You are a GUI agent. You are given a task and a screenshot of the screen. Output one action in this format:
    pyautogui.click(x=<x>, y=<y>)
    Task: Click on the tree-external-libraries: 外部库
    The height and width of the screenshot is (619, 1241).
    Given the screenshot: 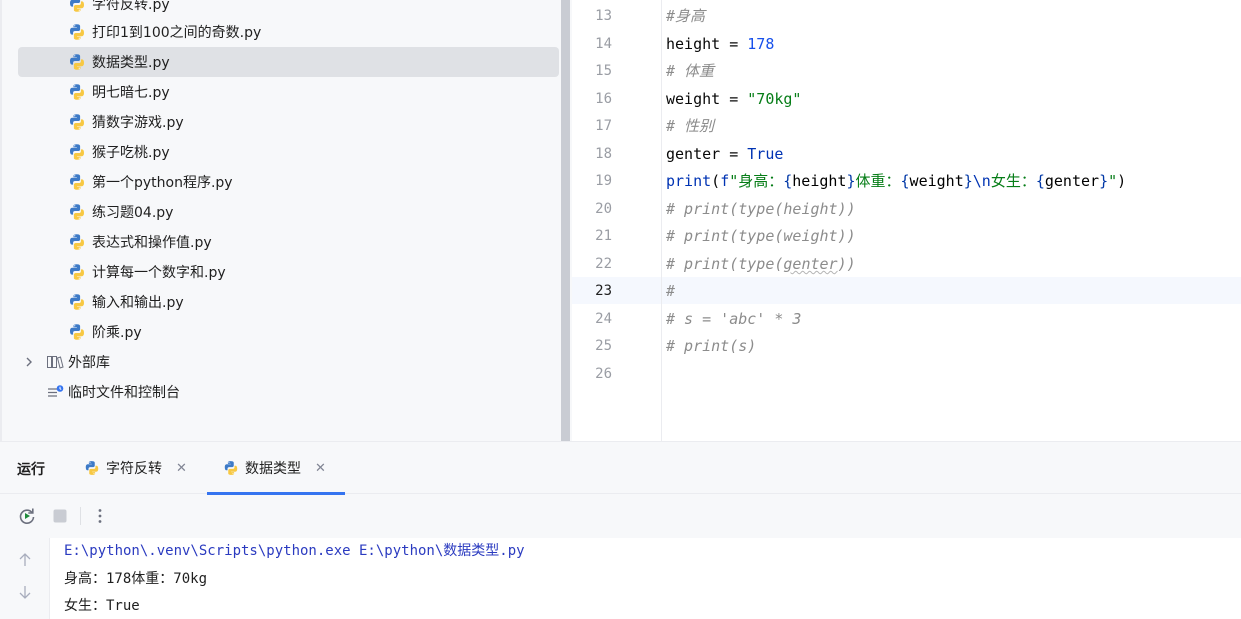 What is the action you would take?
    pyautogui.click(x=78, y=362)
    